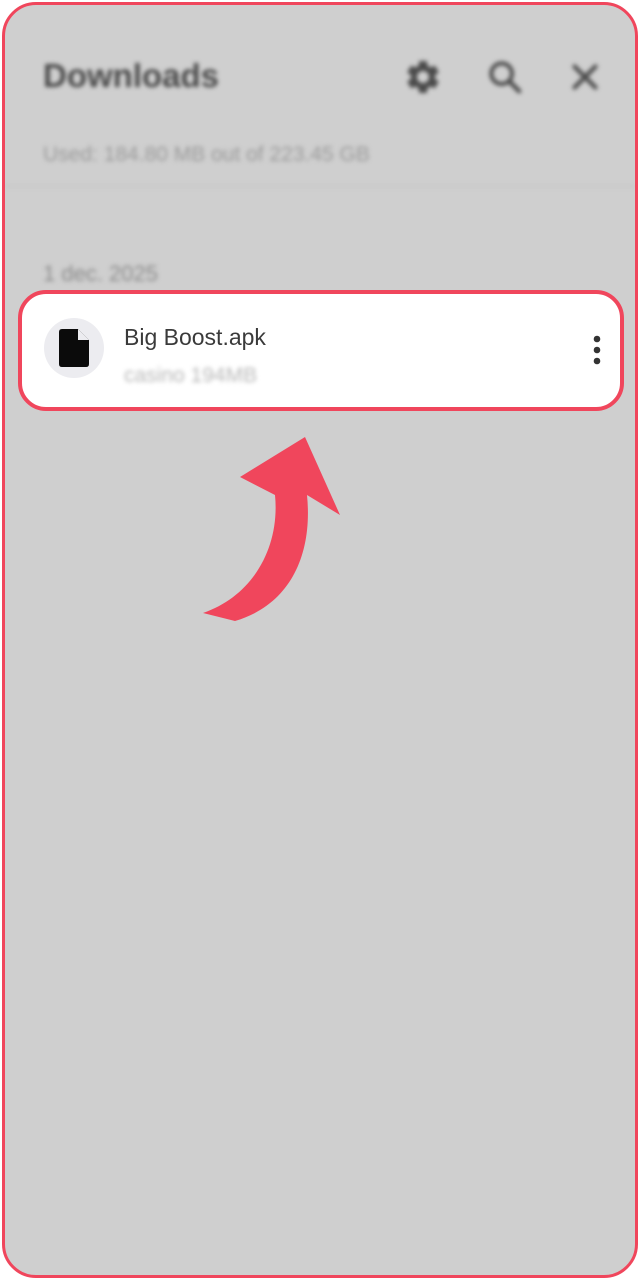  What do you see at coordinates (275, 532) in the screenshot?
I see `curved-arrow-icon` at bounding box center [275, 532].